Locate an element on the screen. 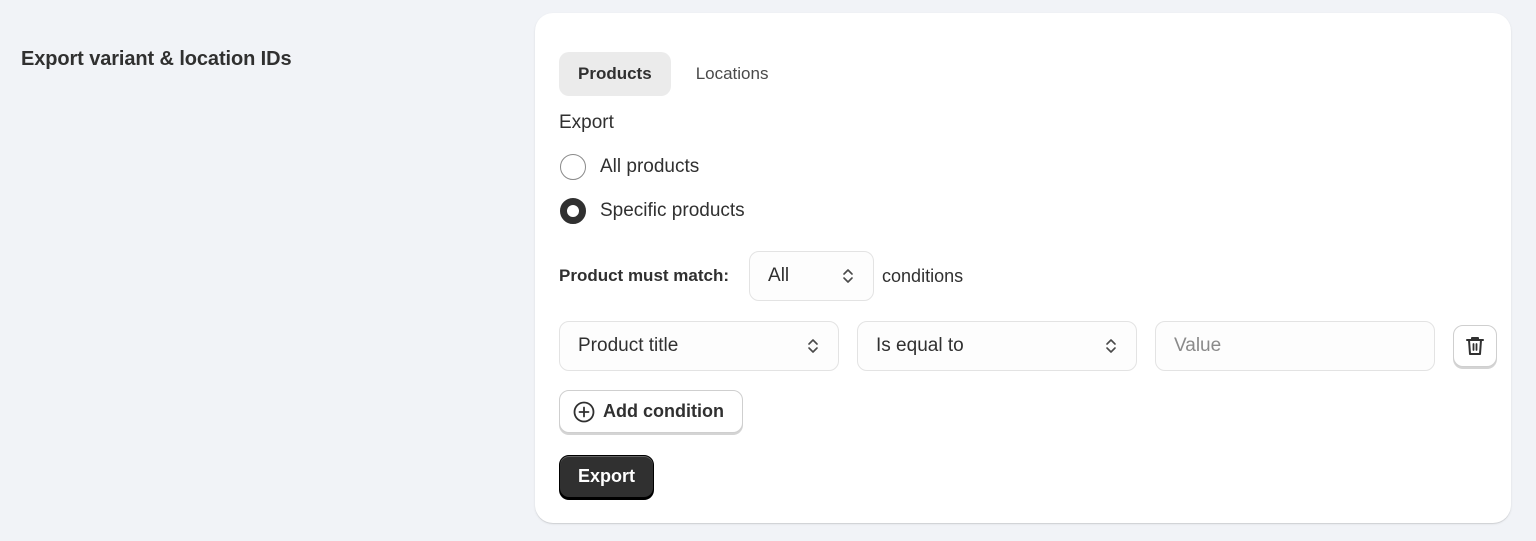  radio-label: All products is located at coordinates (650, 166).